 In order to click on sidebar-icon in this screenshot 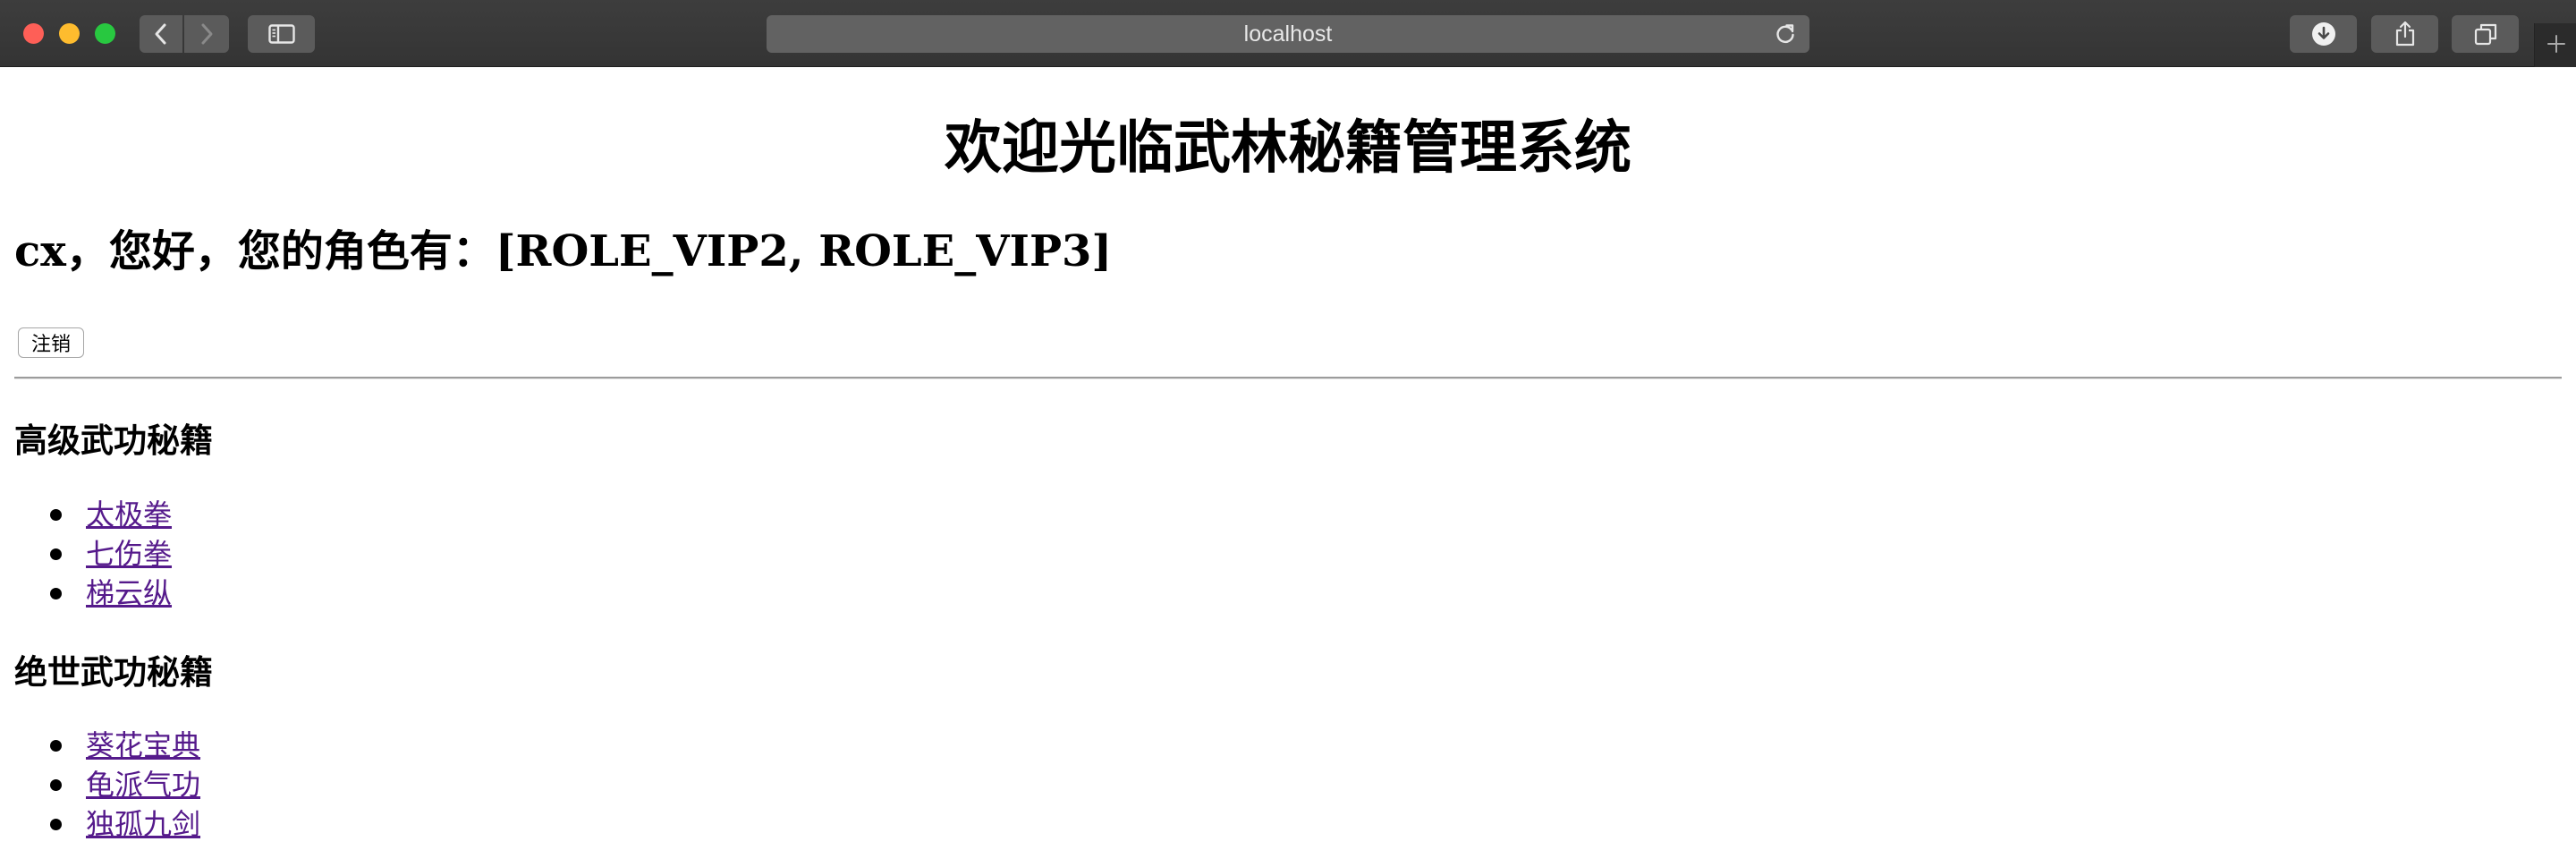, I will do `click(281, 34)`.